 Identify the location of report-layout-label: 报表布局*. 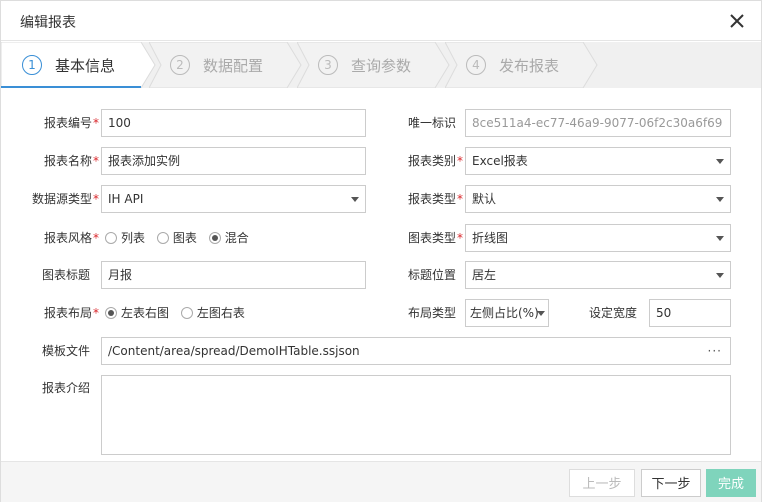
(71, 313).